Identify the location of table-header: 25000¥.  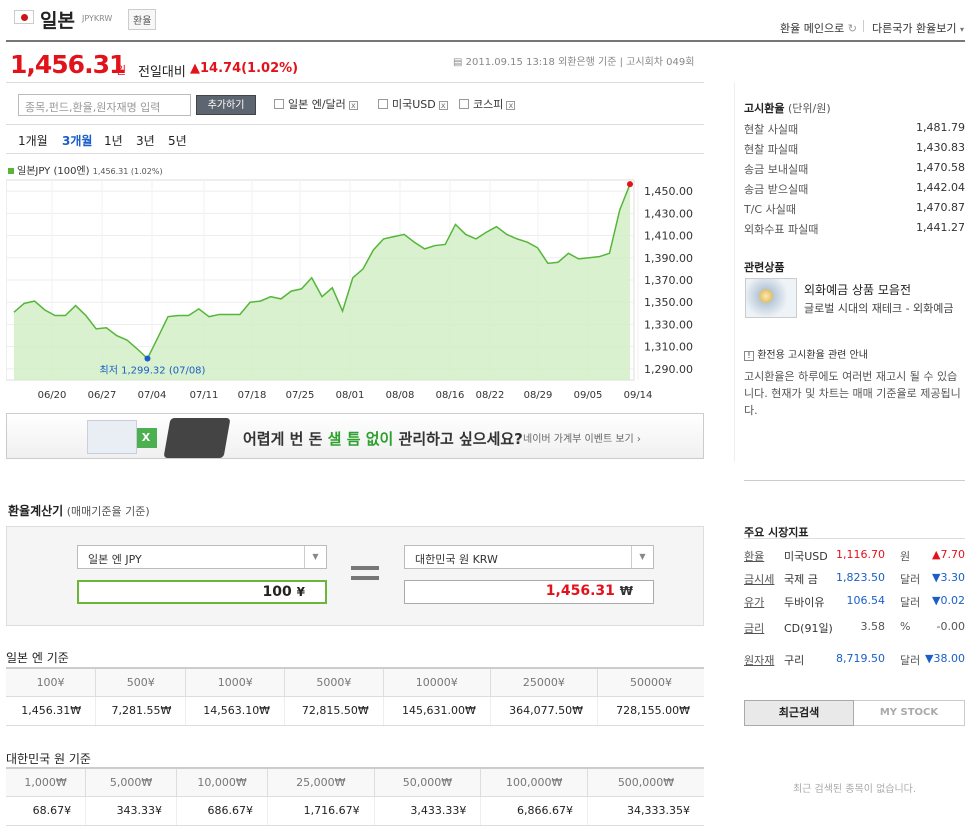
(544, 682).